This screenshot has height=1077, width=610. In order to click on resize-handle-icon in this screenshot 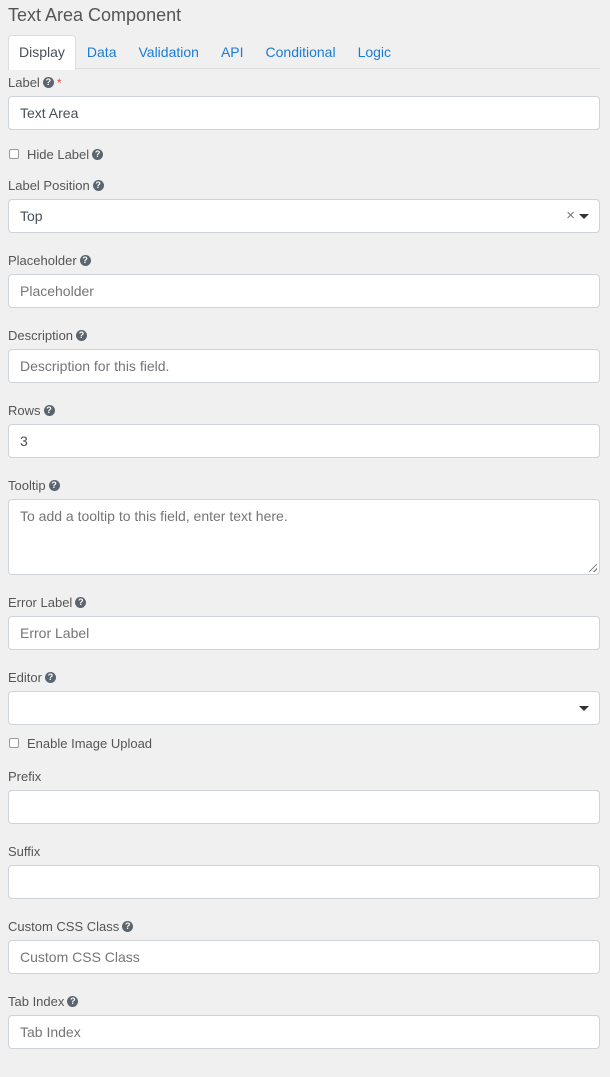, I will do `click(593, 568)`.